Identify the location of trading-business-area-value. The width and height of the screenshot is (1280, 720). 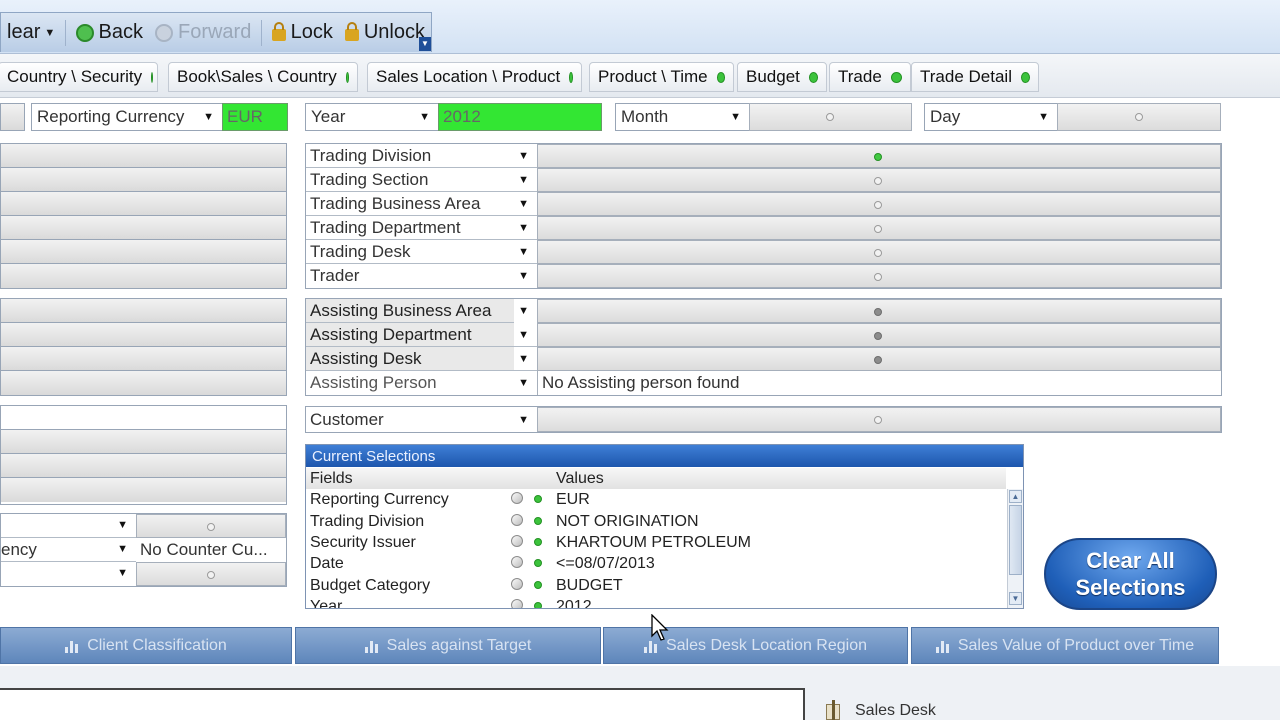
(879, 204).